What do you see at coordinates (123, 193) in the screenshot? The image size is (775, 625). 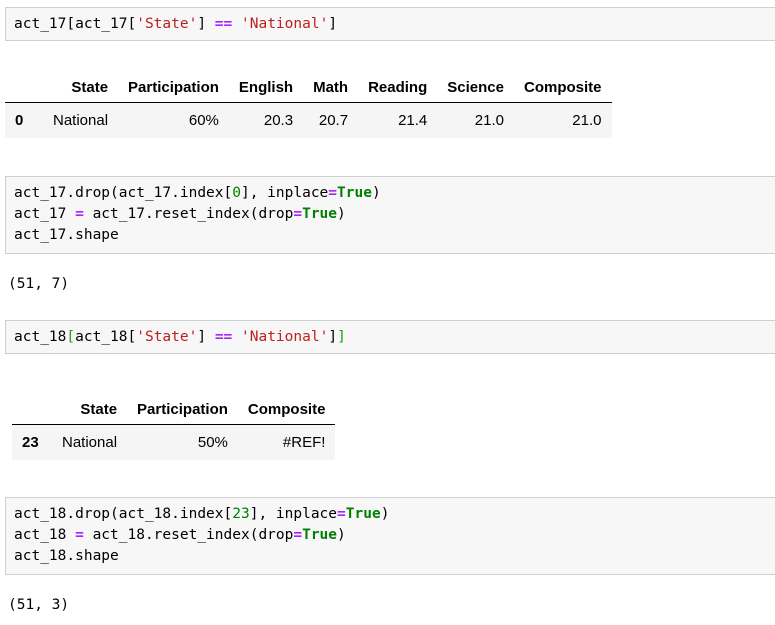 I see `code-text: act_17.drop(act_17.index[` at bounding box center [123, 193].